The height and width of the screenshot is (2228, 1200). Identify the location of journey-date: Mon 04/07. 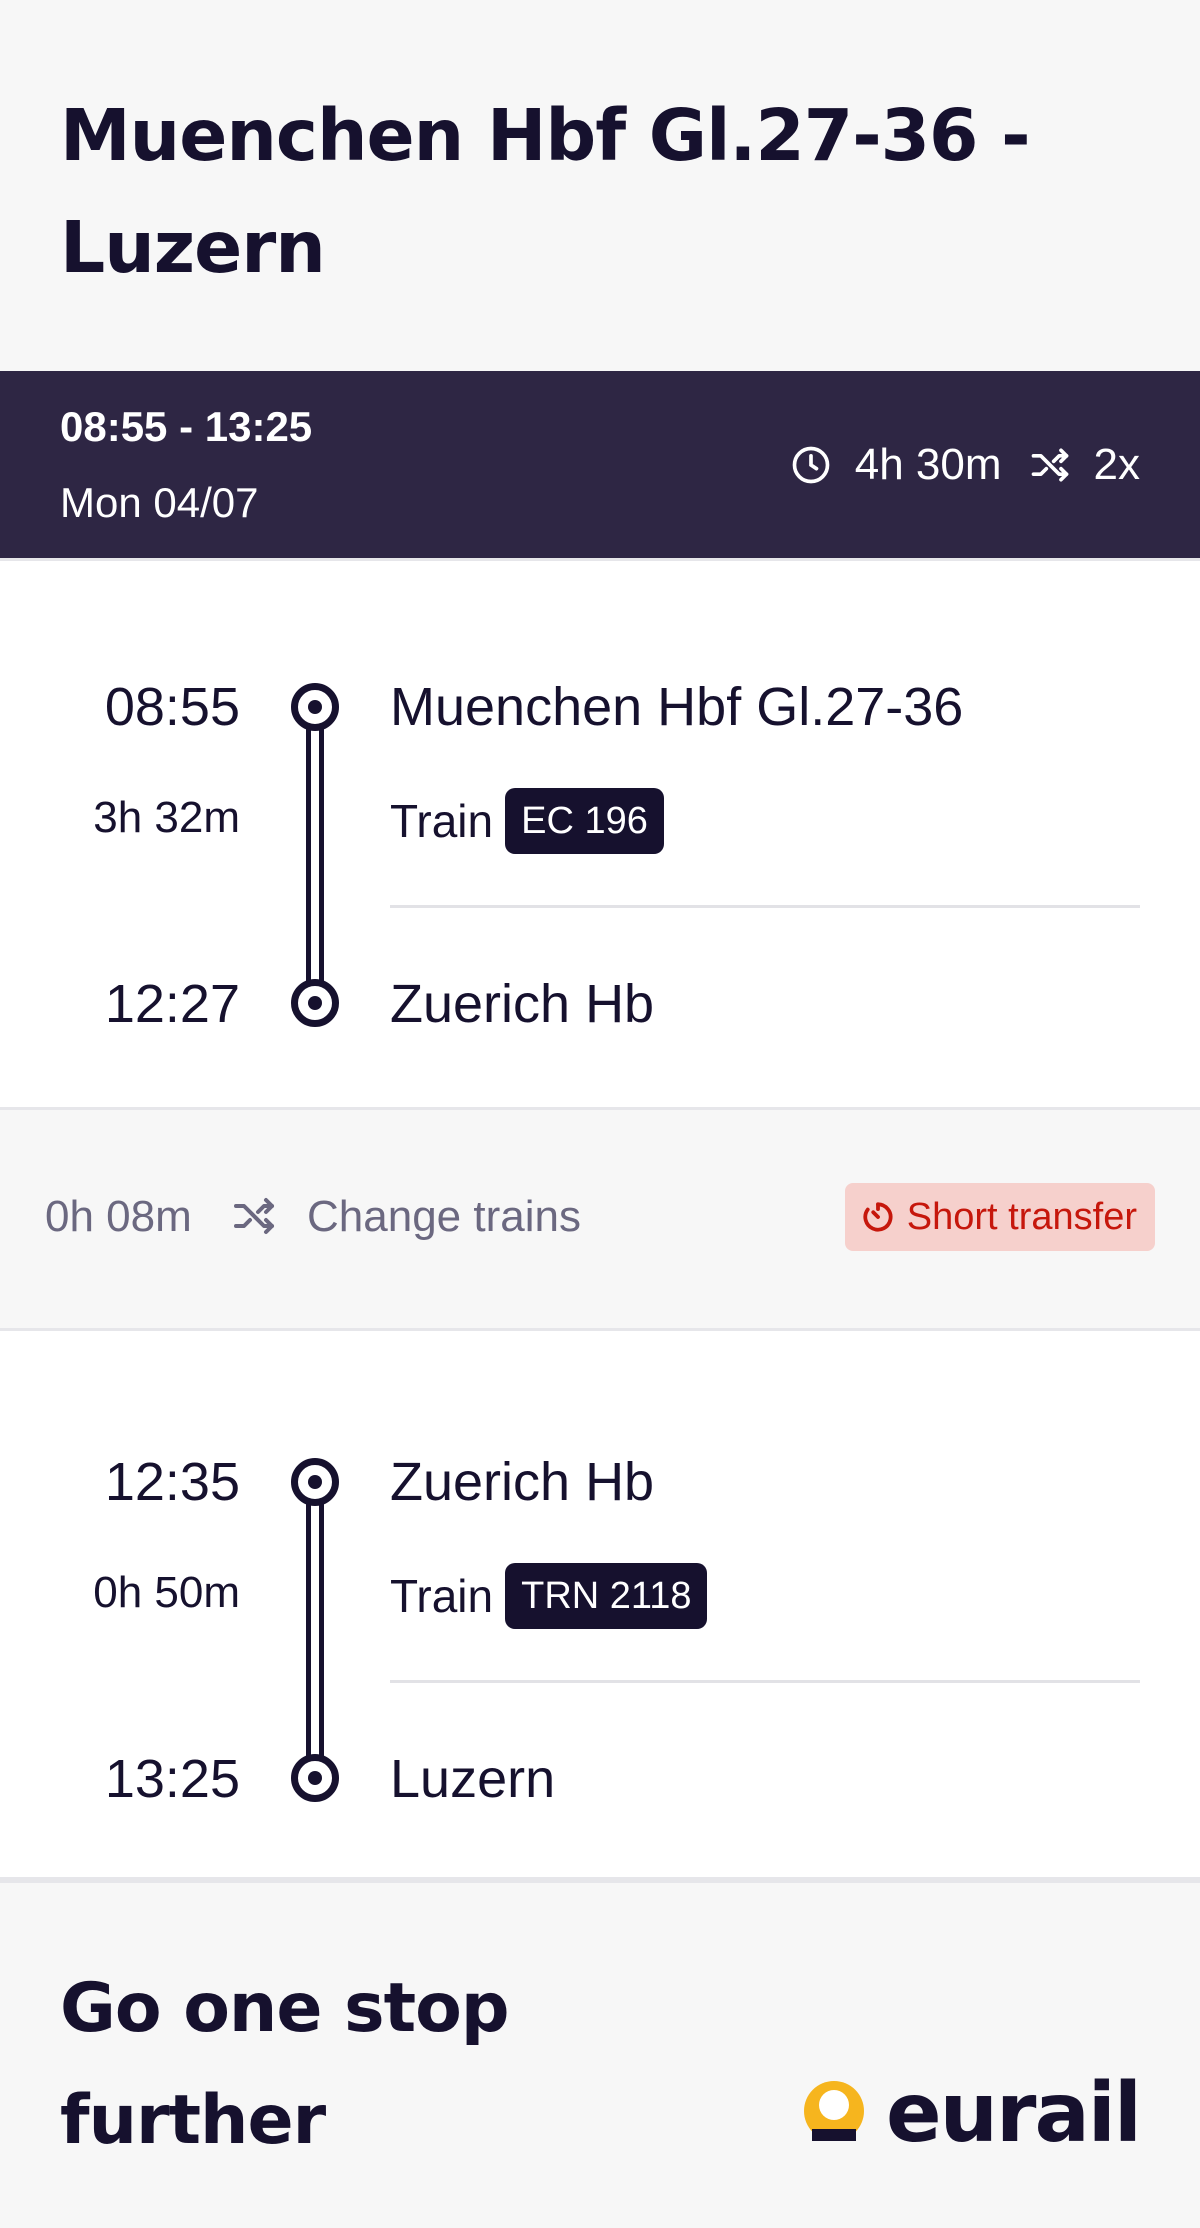
(159, 502).